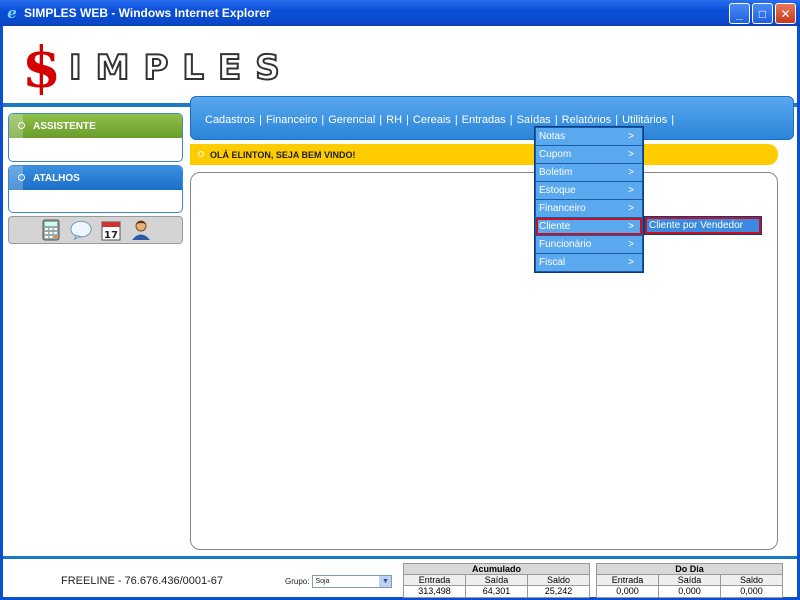 Image resolution: width=800 pixels, height=600 pixels. I want to click on entrada-value: 0,000, so click(628, 591).